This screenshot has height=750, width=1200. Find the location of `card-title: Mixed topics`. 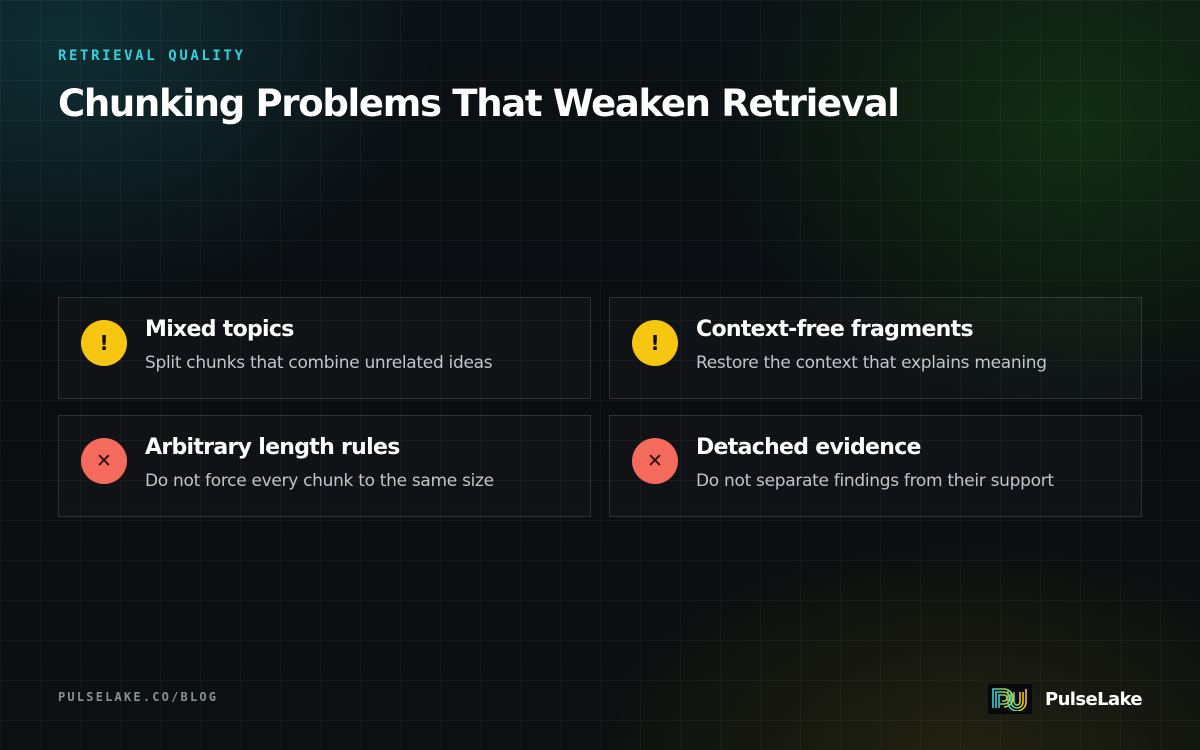

card-title: Mixed topics is located at coordinates (219, 329).